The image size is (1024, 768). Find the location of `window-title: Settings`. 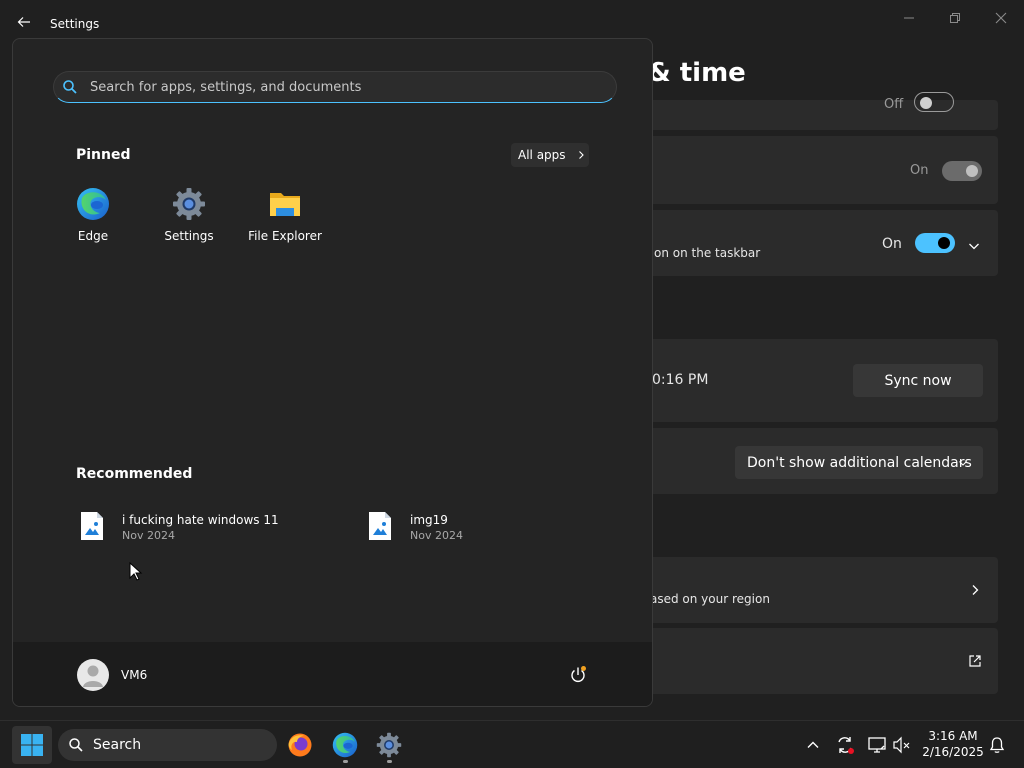

window-title: Settings is located at coordinates (75, 24).